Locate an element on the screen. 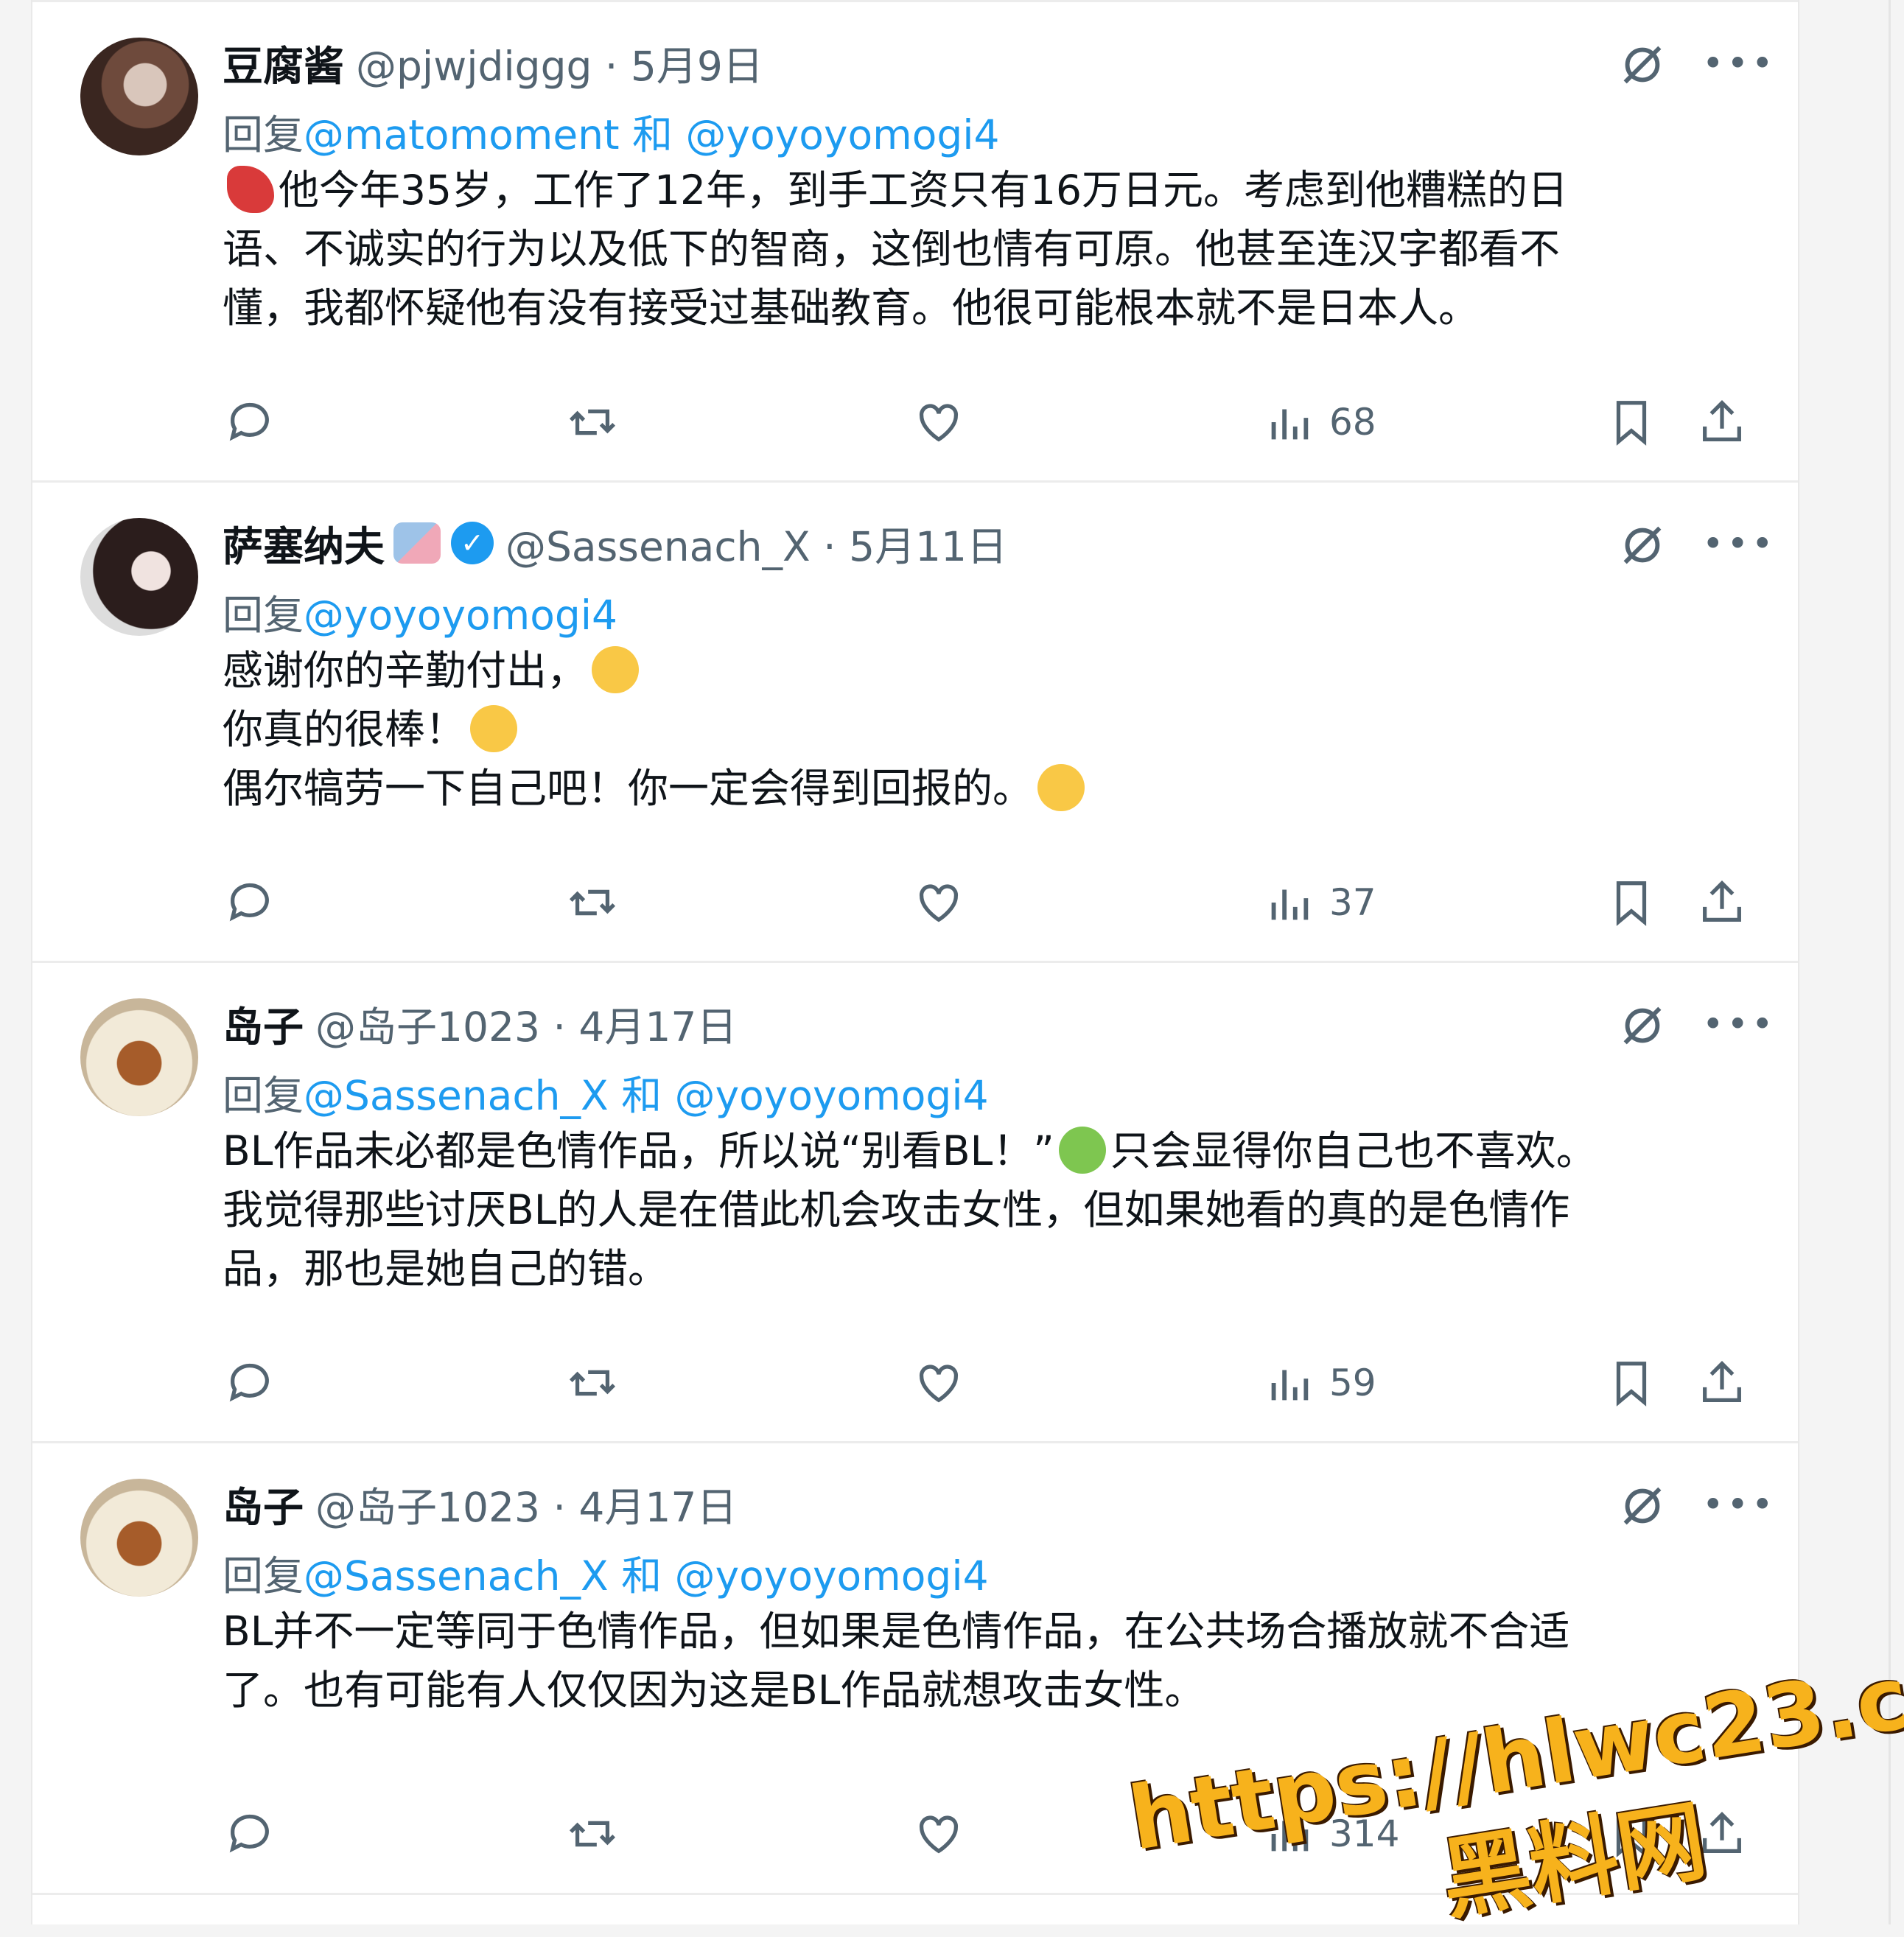 The image size is (1904, 1937). reply-context: 回复@matomoment 和 @yoyoyomogi4 is located at coordinates (611, 131).